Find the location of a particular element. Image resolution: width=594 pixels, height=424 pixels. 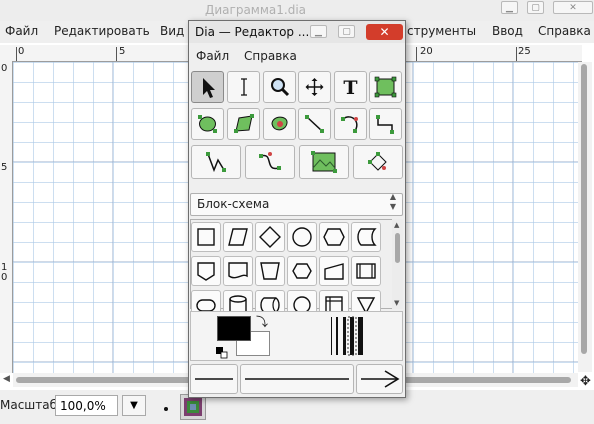

zigzag-tool-button is located at coordinates (385, 124).